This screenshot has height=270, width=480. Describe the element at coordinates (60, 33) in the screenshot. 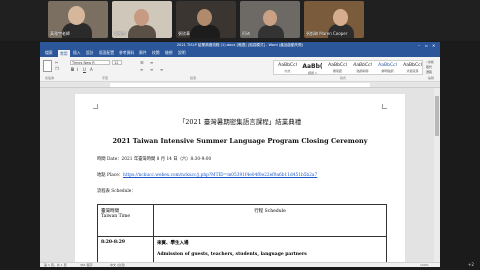

I see `participant-name: 黃雅宇老師` at that location.